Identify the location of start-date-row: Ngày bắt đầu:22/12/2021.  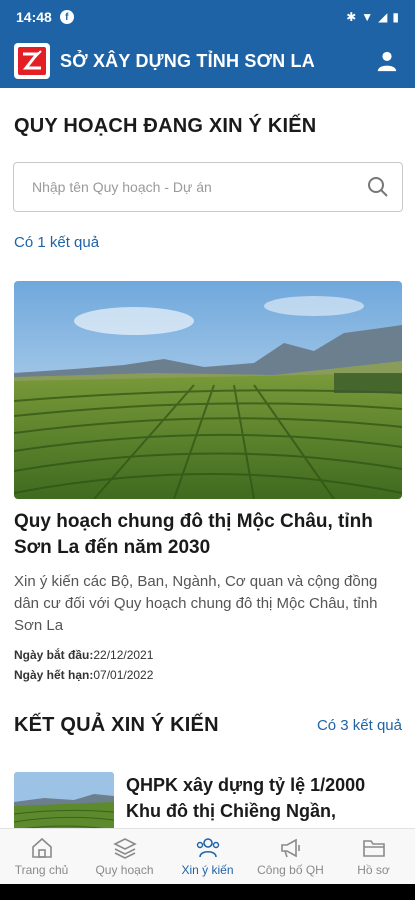
(208, 655).